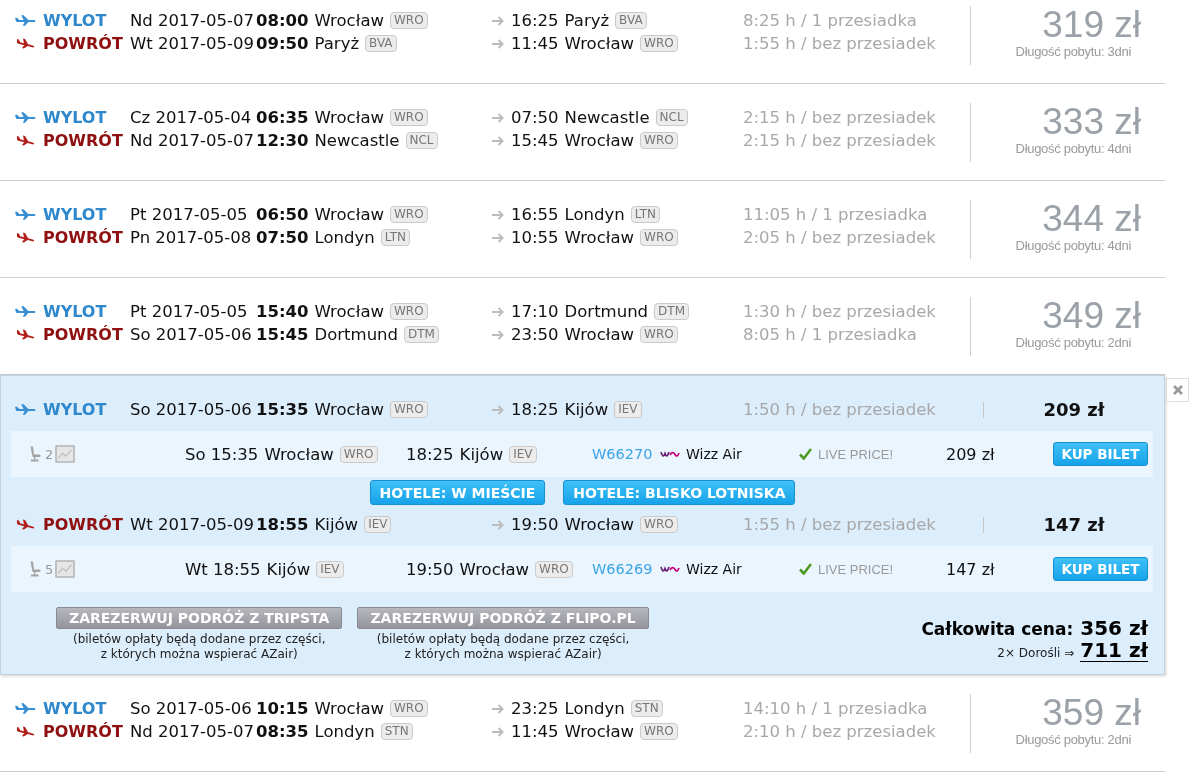  What do you see at coordinates (628, 409) in the screenshot?
I see `airport-code-tag: IEV` at bounding box center [628, 409].